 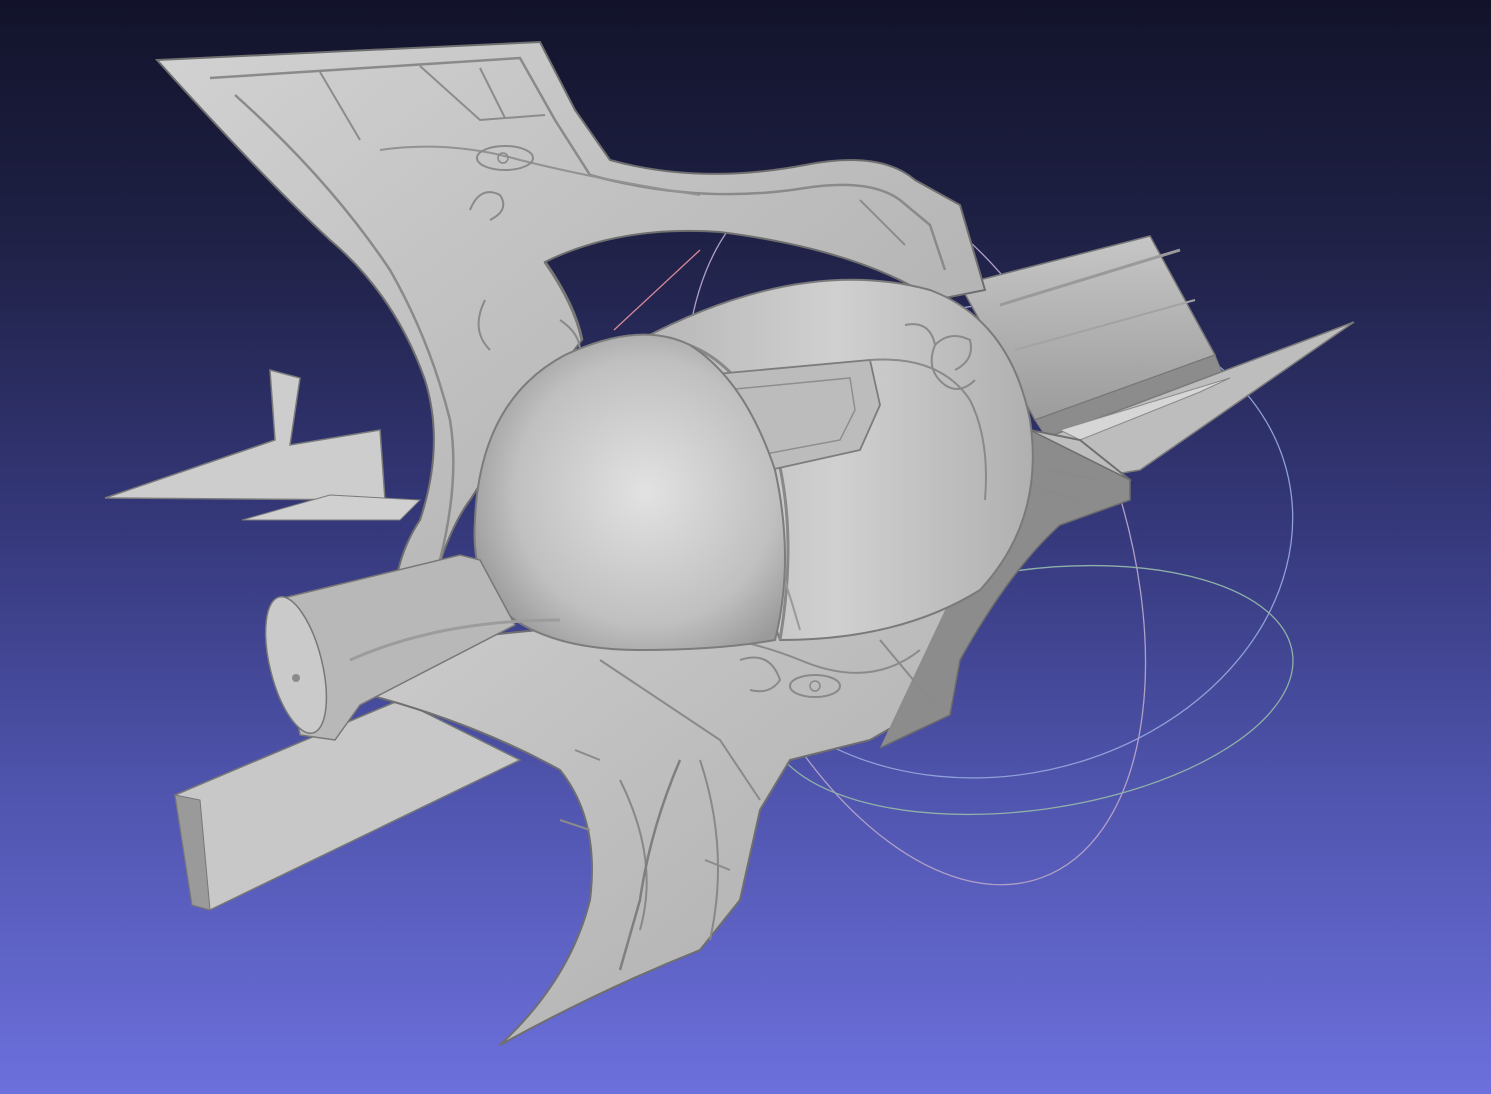 I want to click on left-spikes, so click(x=263, y=445).